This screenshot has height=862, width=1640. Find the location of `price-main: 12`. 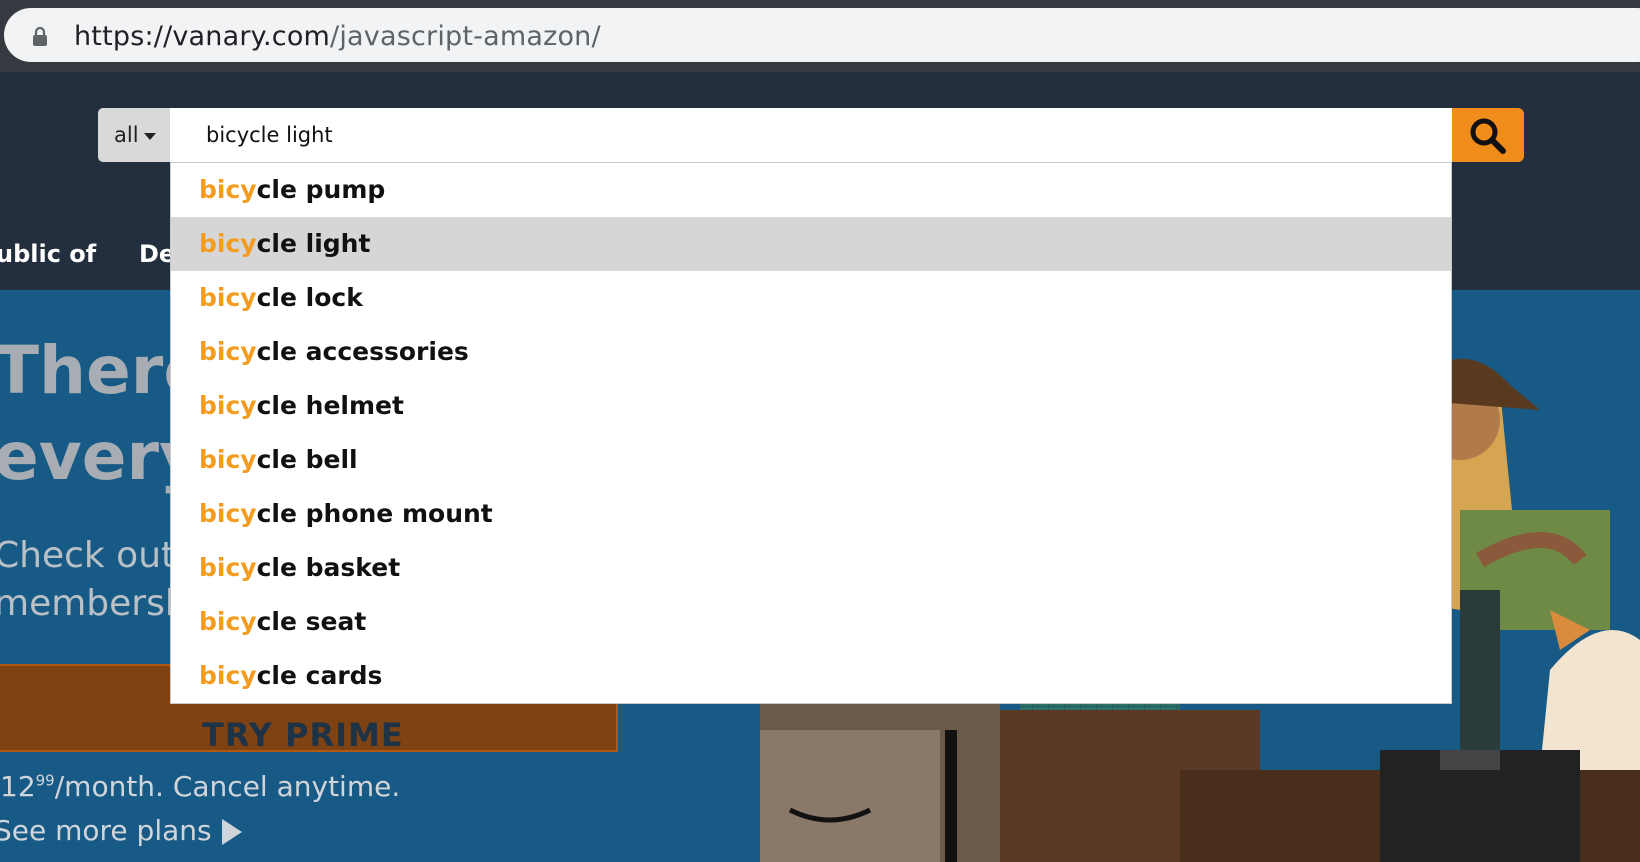

price-main: 12 is located at coordinates (18, 786).